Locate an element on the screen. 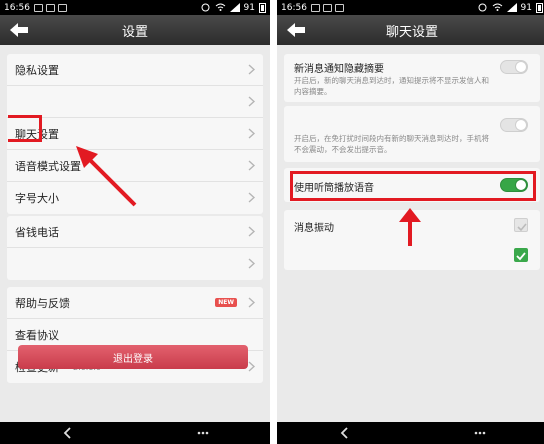 The width and height of the screenshot is (544, 444). page-title: 聊天设置 is located at coordinates (411, 32).